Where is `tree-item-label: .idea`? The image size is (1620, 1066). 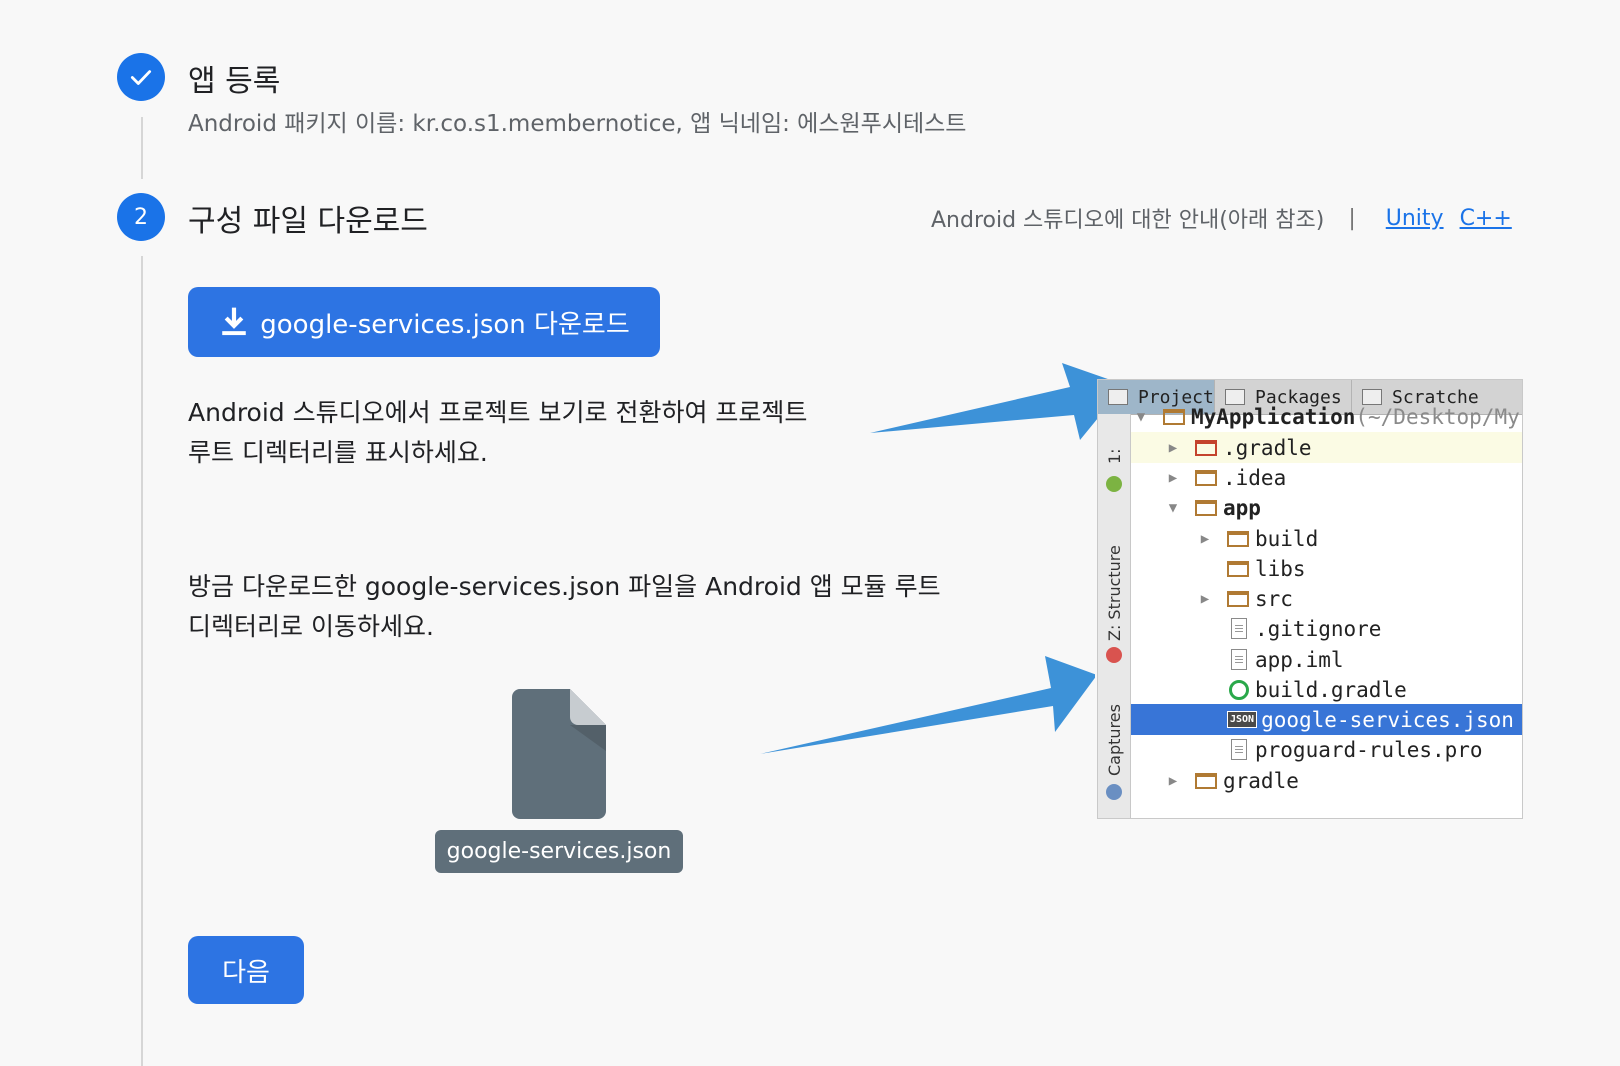 tree-item-label: .idea is located at coordinates (1255, 477).